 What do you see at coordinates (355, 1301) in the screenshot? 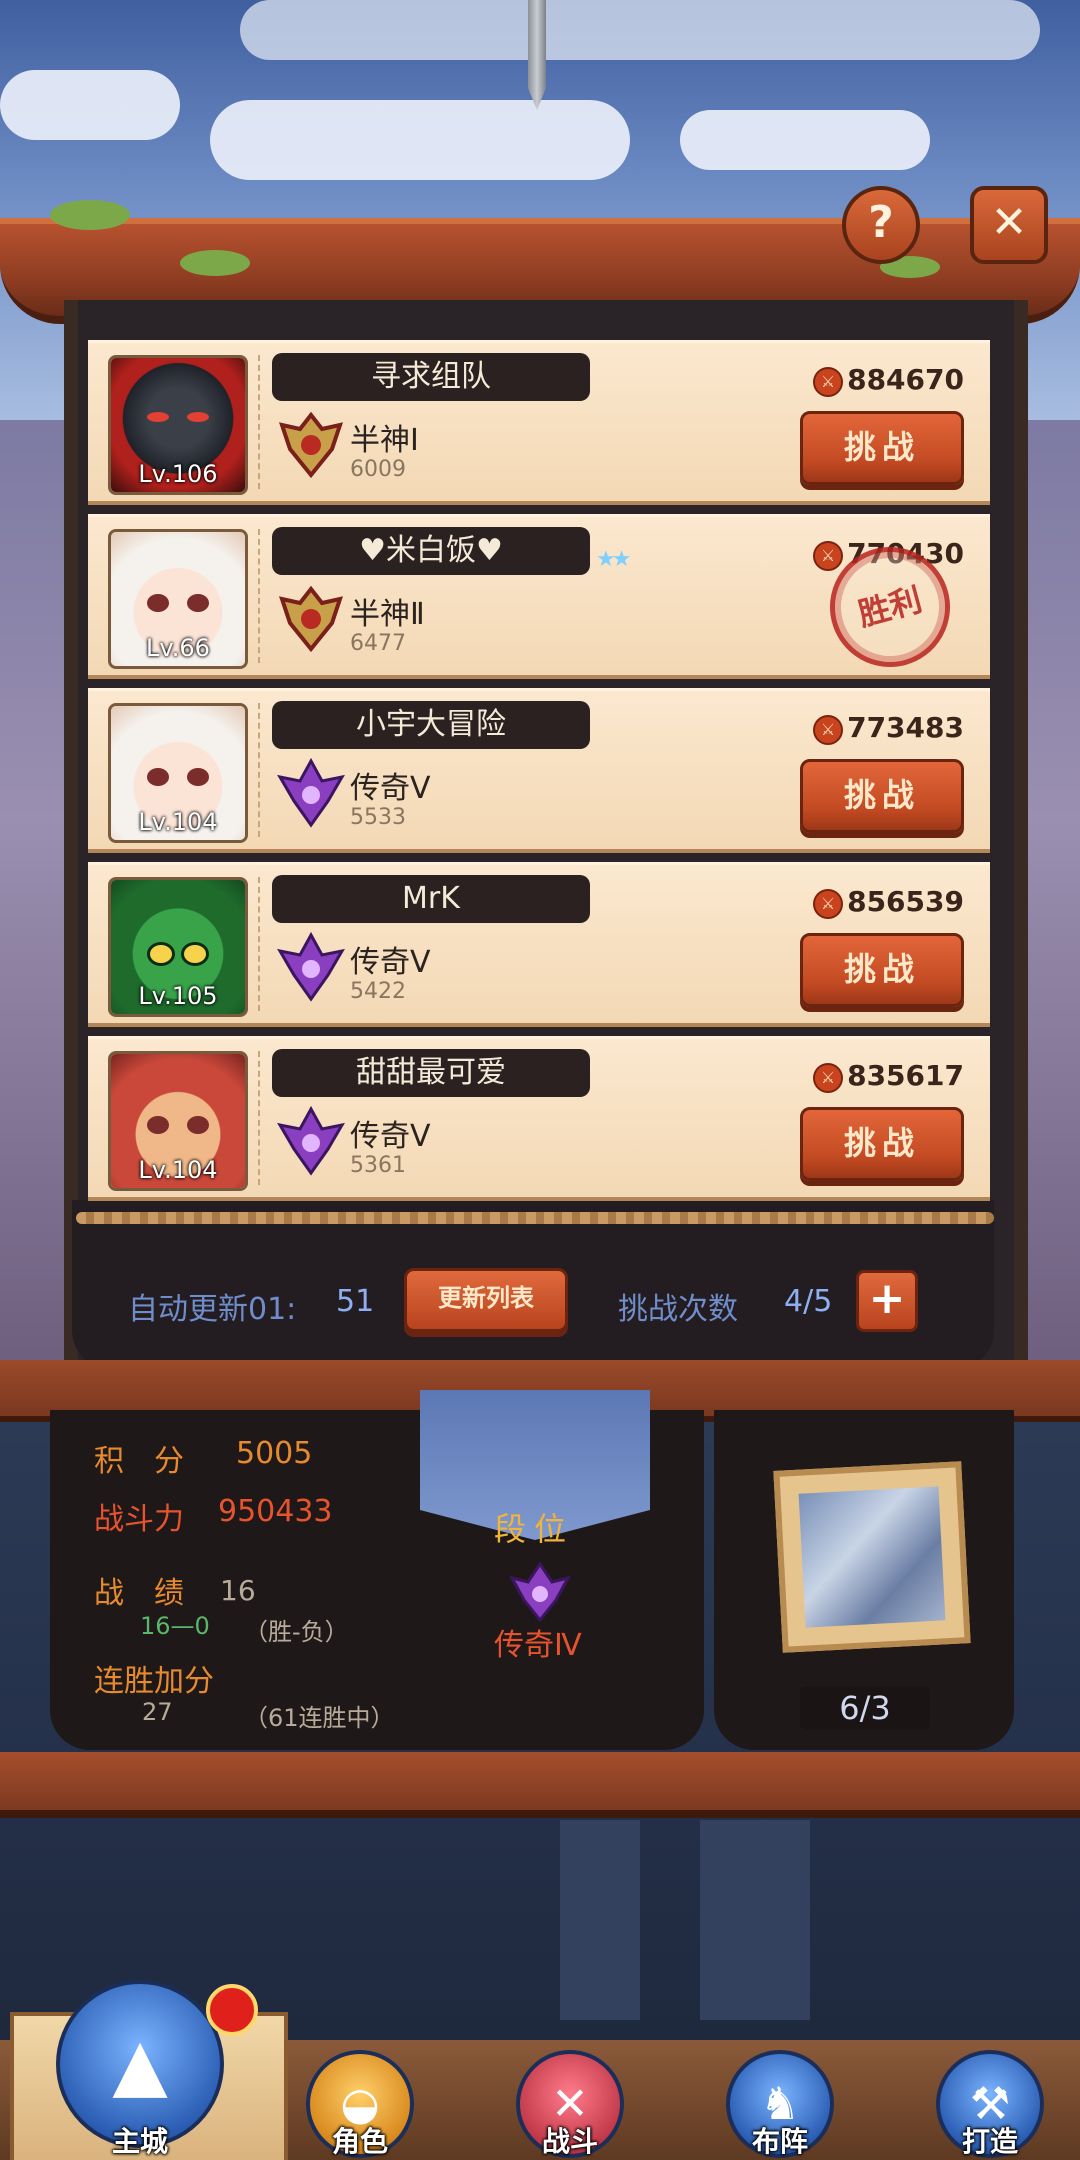
I see `auto-refresh-countdown: 51` at bounding box center [355, 1301].